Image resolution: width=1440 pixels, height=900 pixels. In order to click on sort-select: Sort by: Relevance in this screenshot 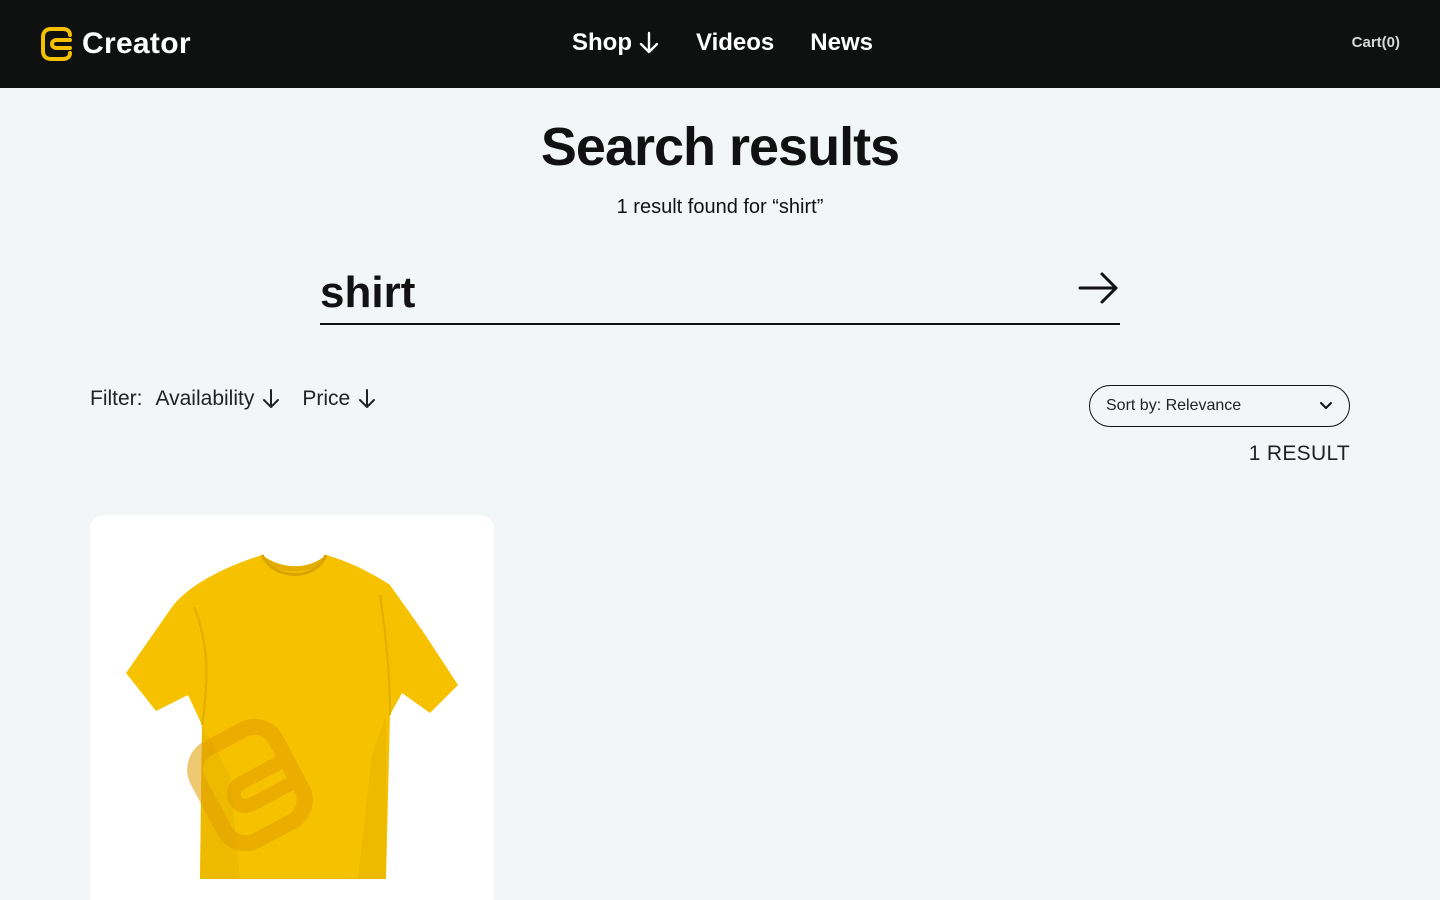, I will do `click(1219, 406)`.